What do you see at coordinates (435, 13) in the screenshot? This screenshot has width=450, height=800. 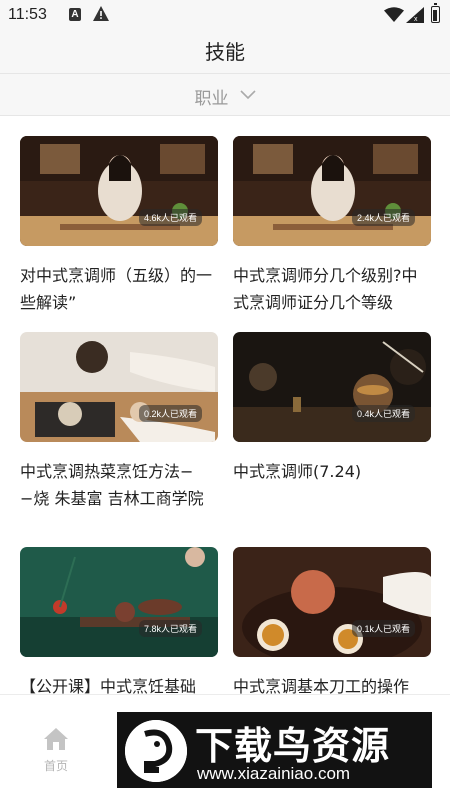 I see `battery-icon` at bounding box center [435, 13].